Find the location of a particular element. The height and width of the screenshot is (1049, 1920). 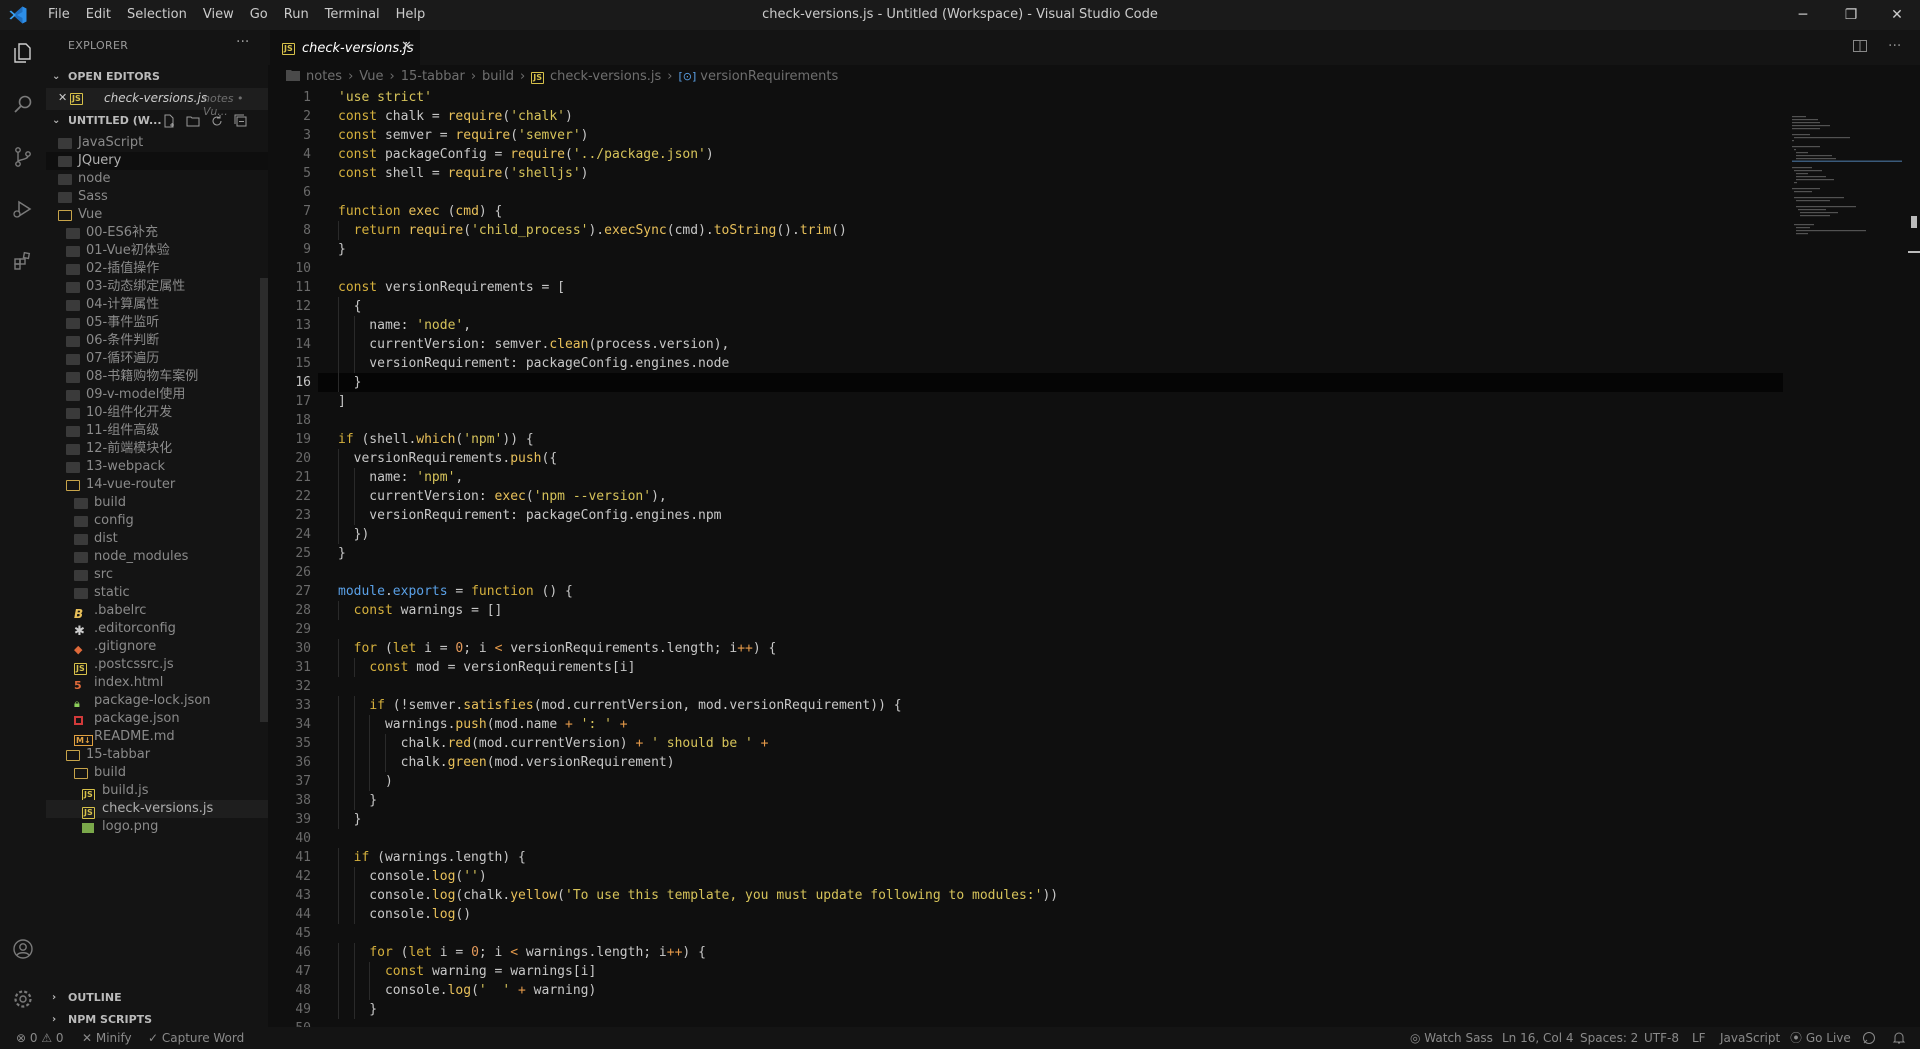

tree-folder: 08-书籍购物车案例 is located at coordinates (157, 377).